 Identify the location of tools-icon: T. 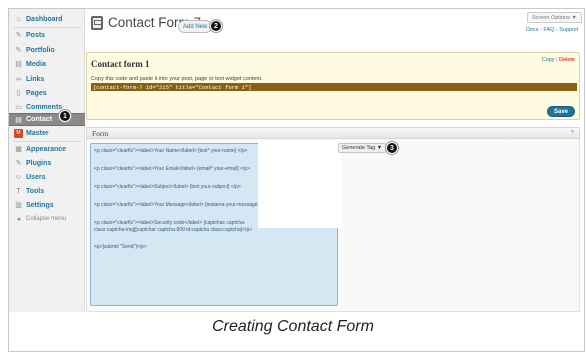
(18, 191).